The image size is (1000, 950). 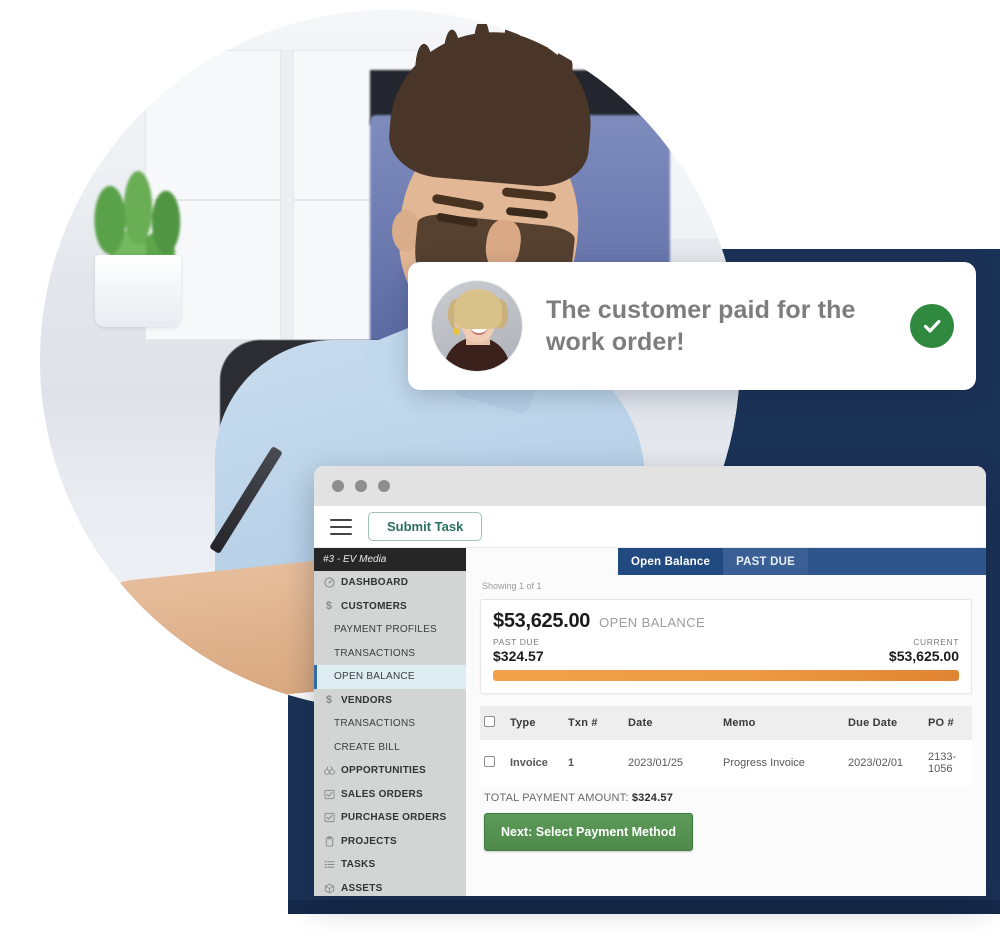 What do you see at coordinates (512, 586) in the screenshot?
I see `result-count: Showing 1 of 1` at bounding box center [512, 586].